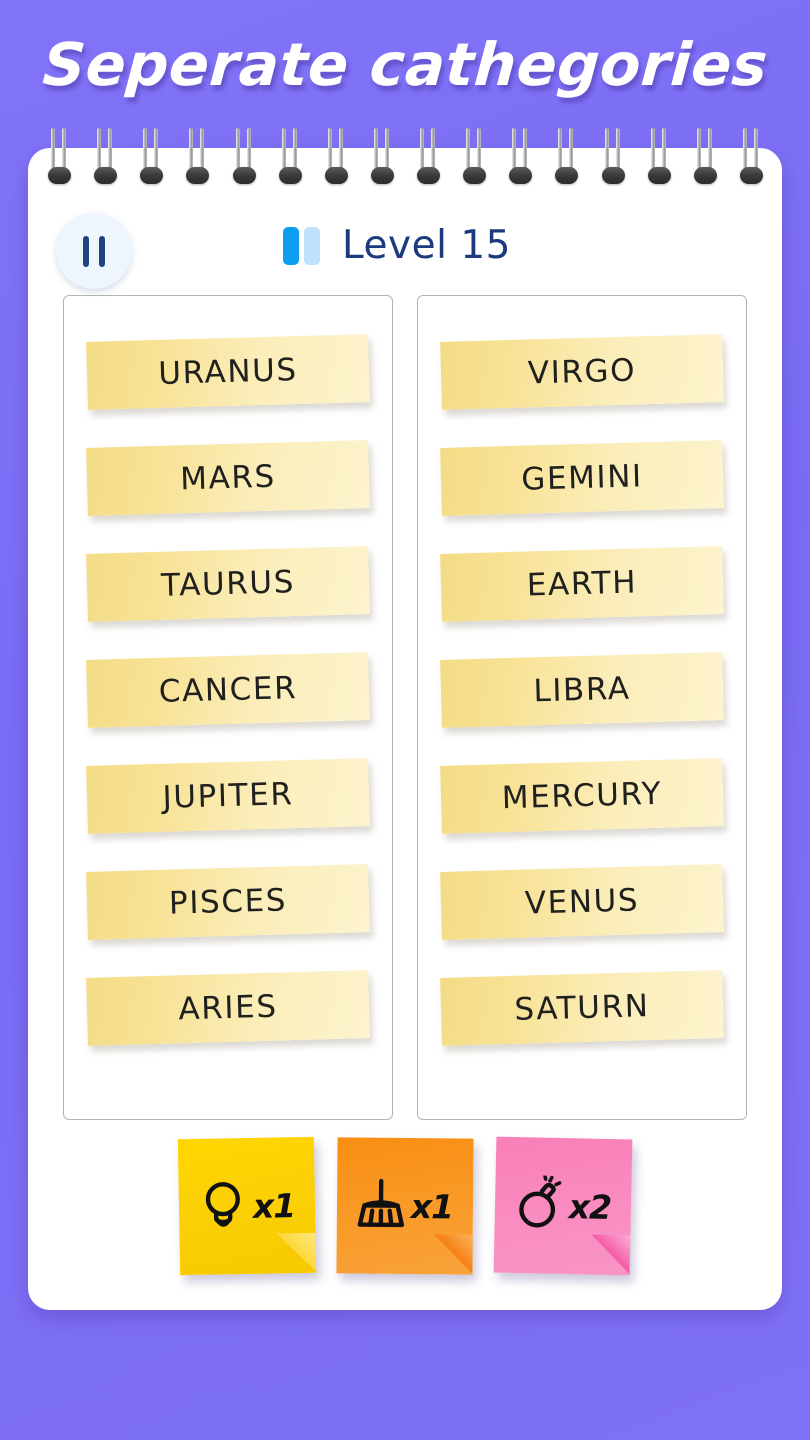 Image resolution: width=810 pixels, height=1440 pixels. I want to click on powerup-bomb: x2, so click(563, 1206).